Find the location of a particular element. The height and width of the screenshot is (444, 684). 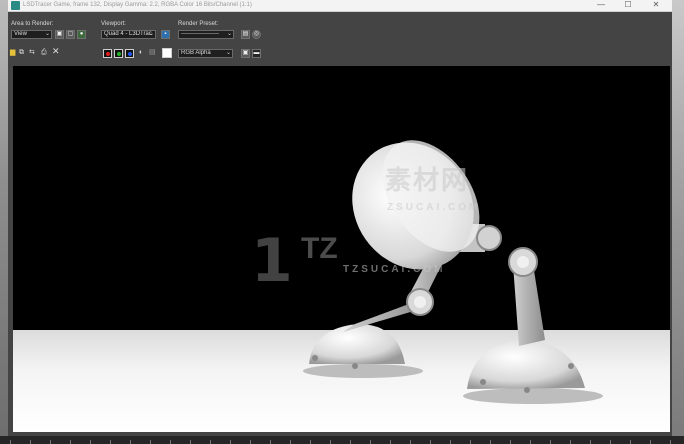

viewport-value: Quad 4 - L3DTrac is located at coordinates (128, 34).